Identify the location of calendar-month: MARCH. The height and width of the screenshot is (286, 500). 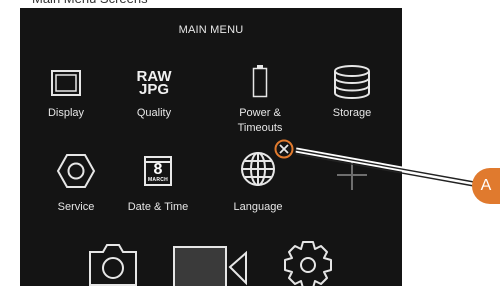
(158, 180).